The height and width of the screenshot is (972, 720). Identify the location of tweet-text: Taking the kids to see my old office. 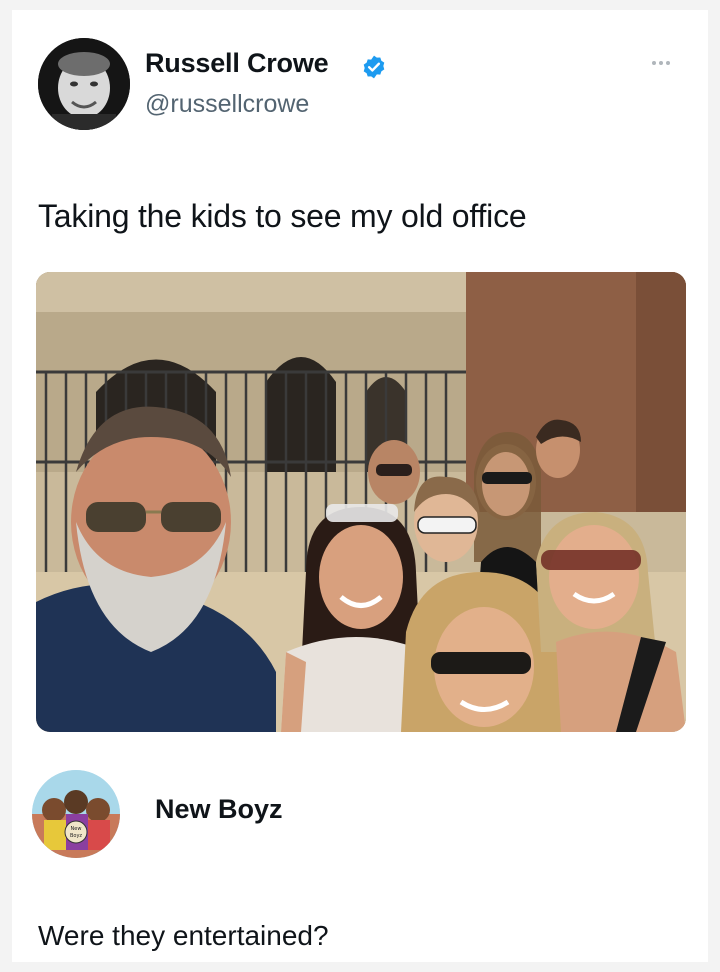
(282, 216).